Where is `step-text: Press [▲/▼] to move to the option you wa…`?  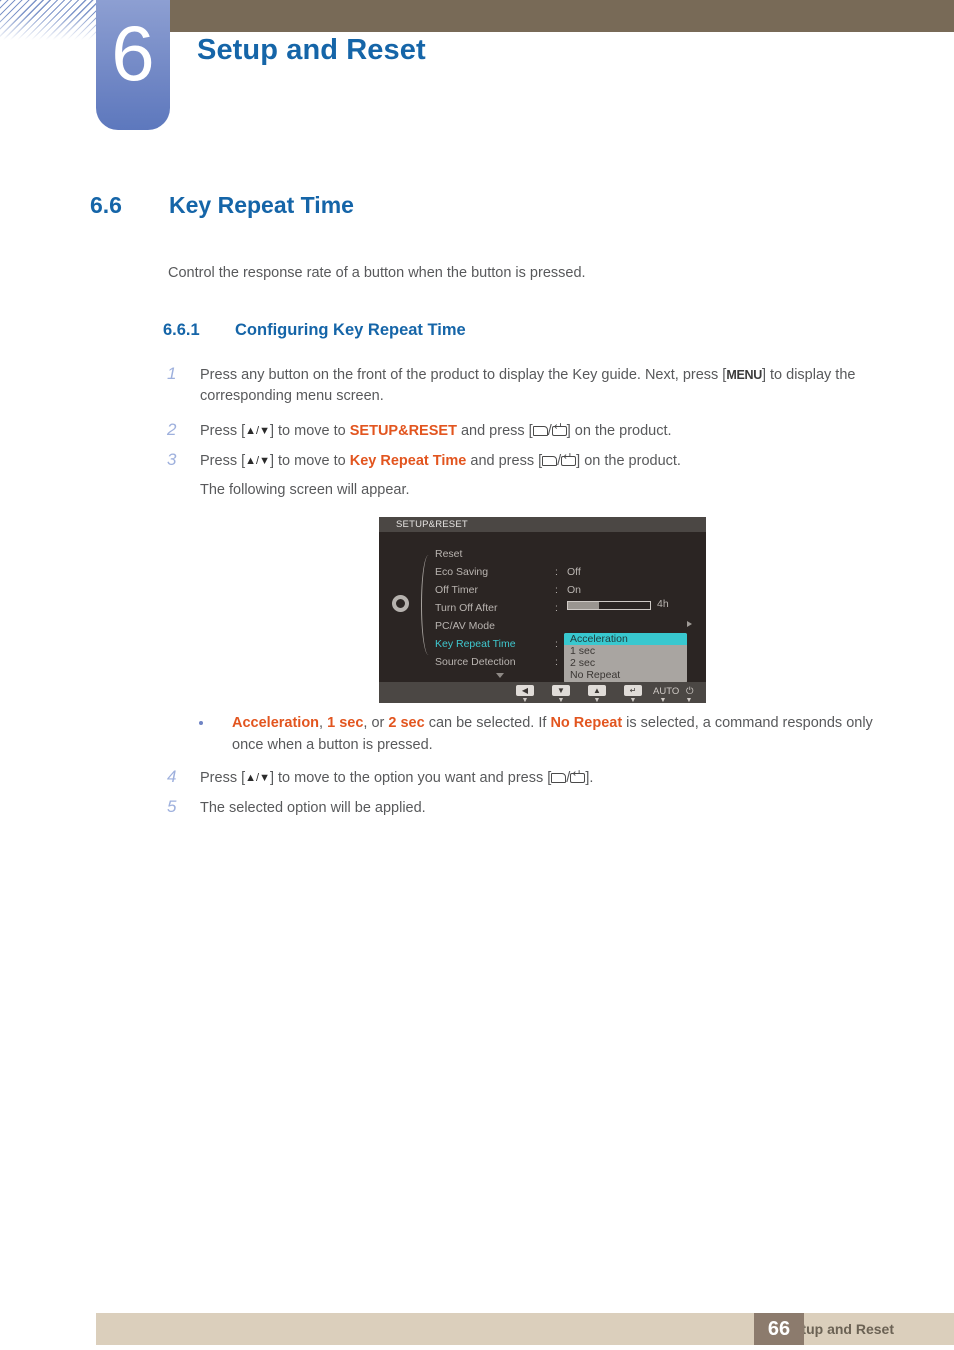
step-text: Press [▲/▼] to move to the option you wa… is located at coordinates (549, 778).